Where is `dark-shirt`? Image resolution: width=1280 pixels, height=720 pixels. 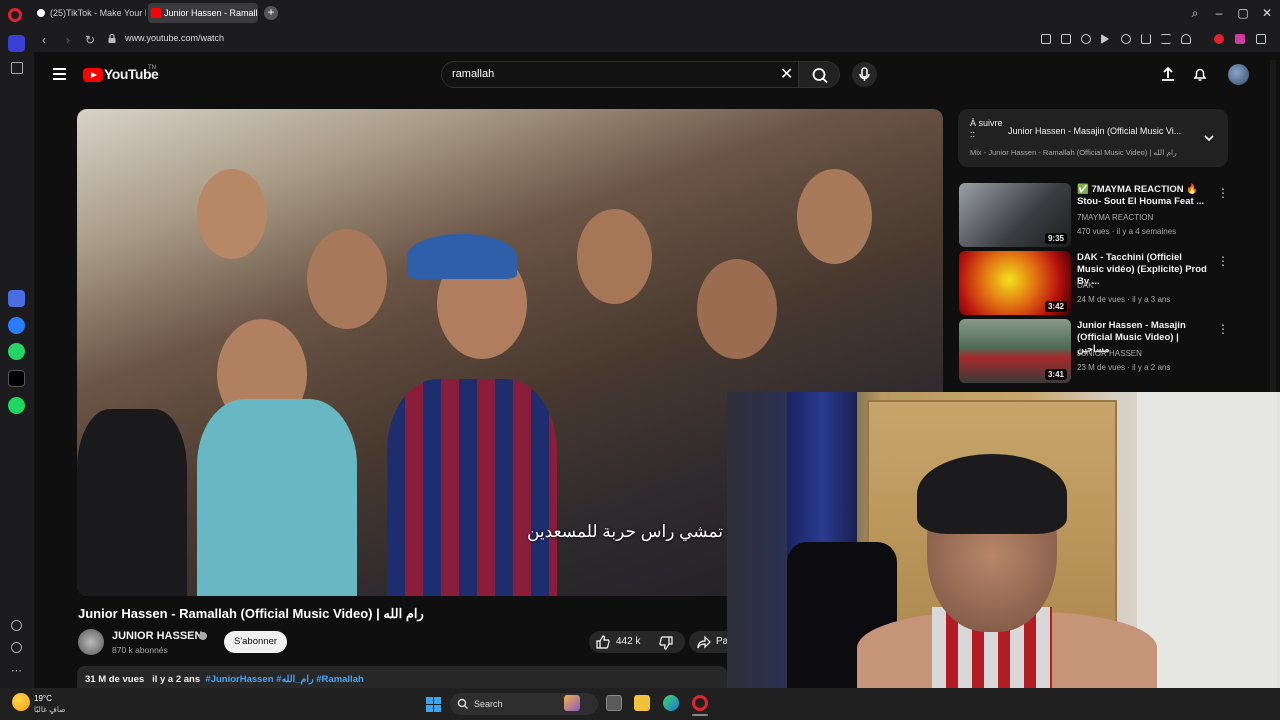 dark-shirt is located at coordinates (132, 502).